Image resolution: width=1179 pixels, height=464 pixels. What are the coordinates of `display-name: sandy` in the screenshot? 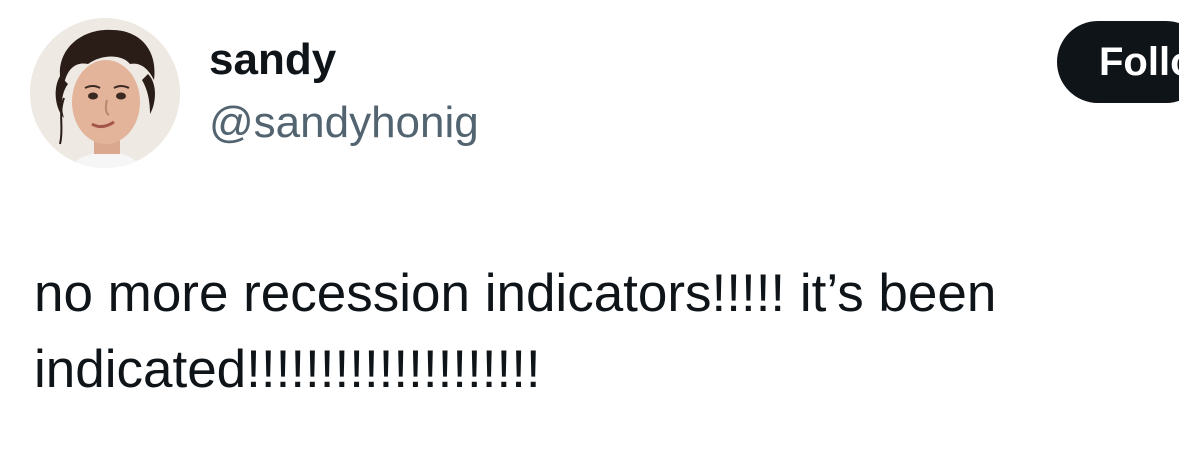 It's located at (272, 60).